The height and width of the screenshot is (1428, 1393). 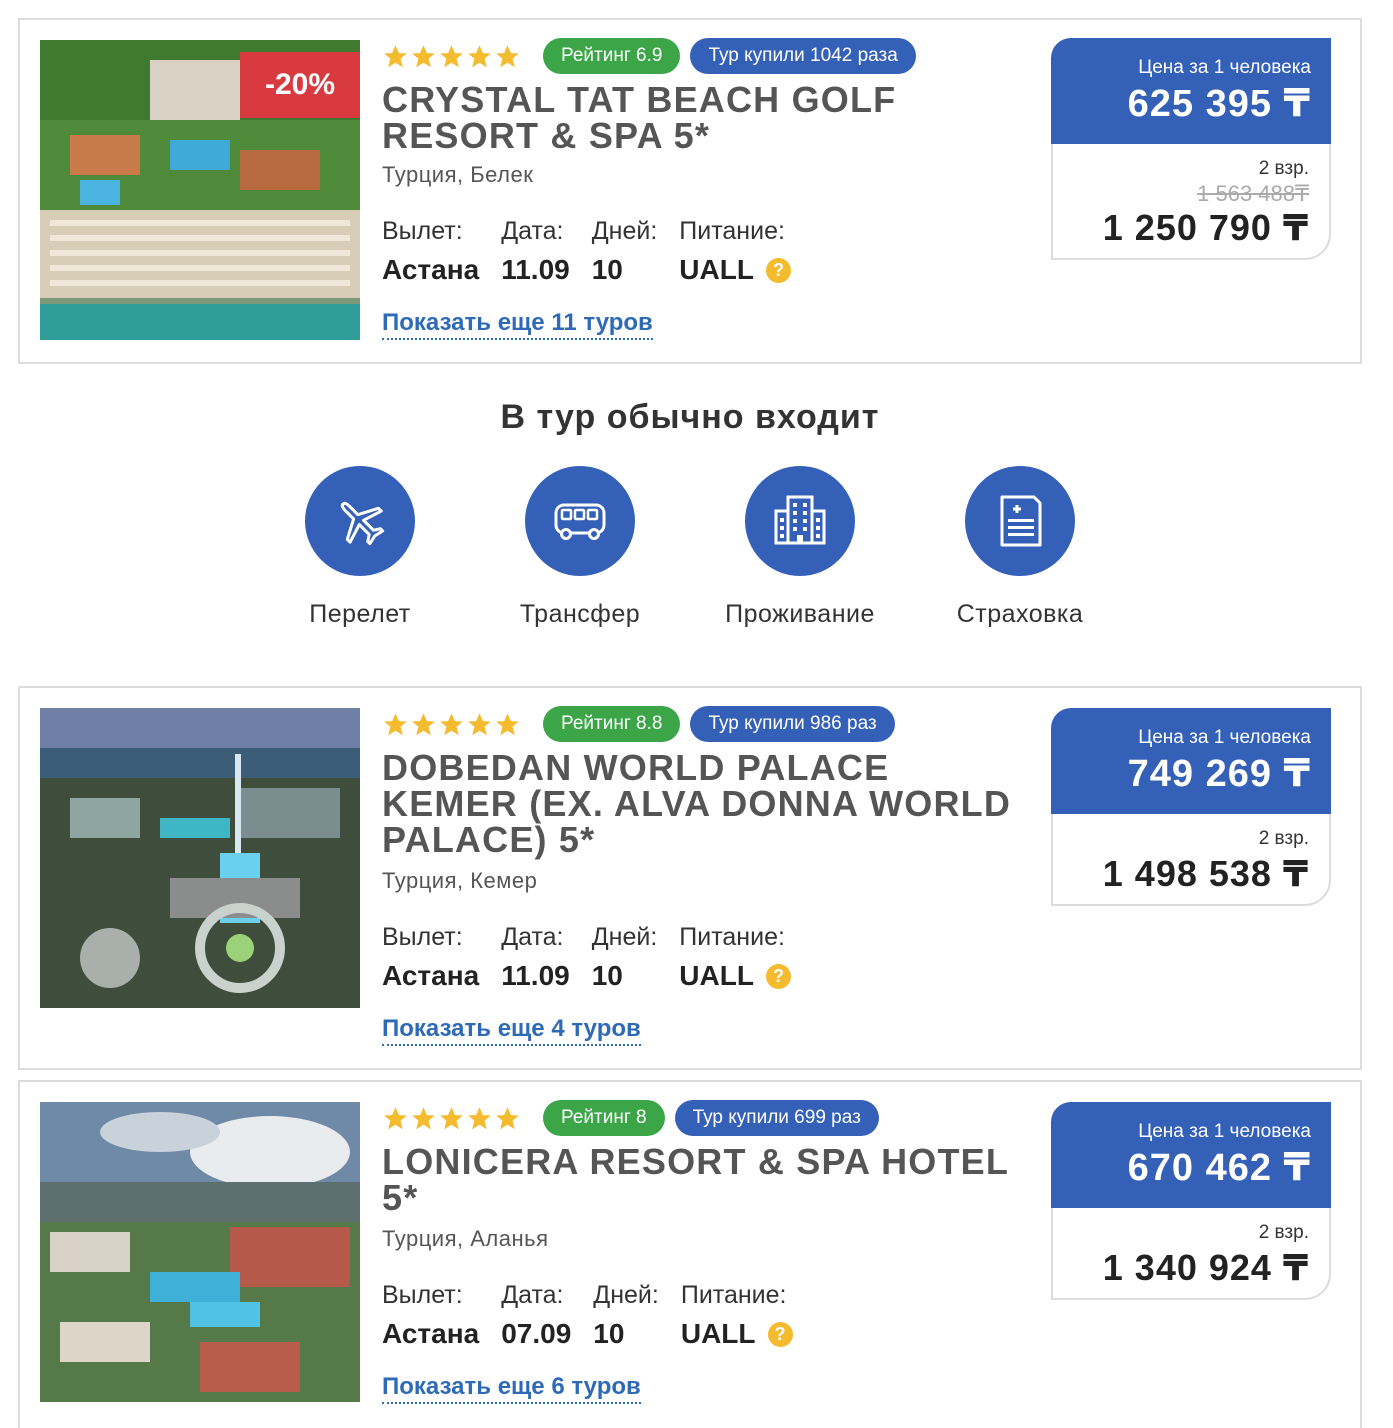 What do you see at coordinates (1020, 521) in the screenshot?
I see `insurance-document-icon` at bounding box center [1020, 521].